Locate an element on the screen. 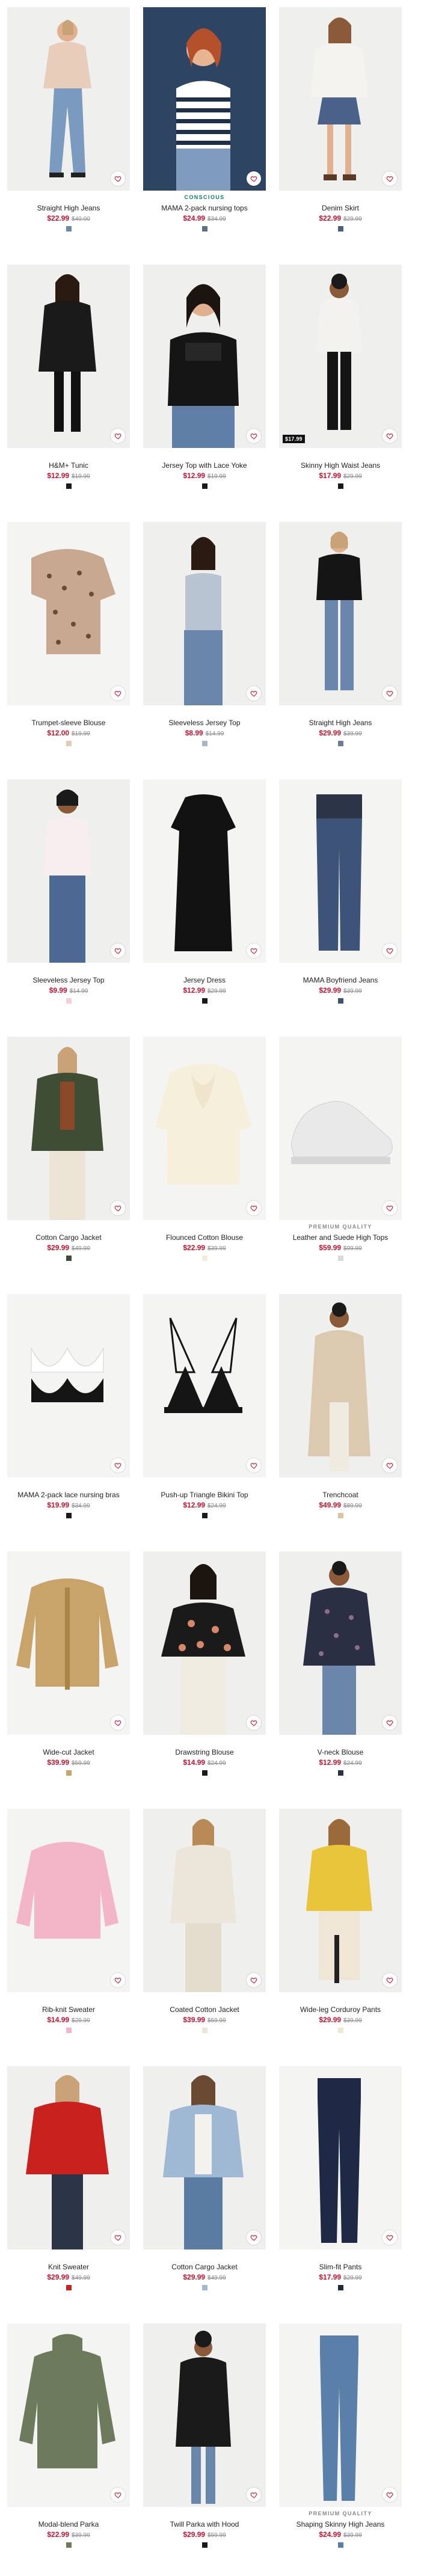 This screenshot has height=2576, width=421. product-title: Straight High Jeans is located at coordinates (68, 208).